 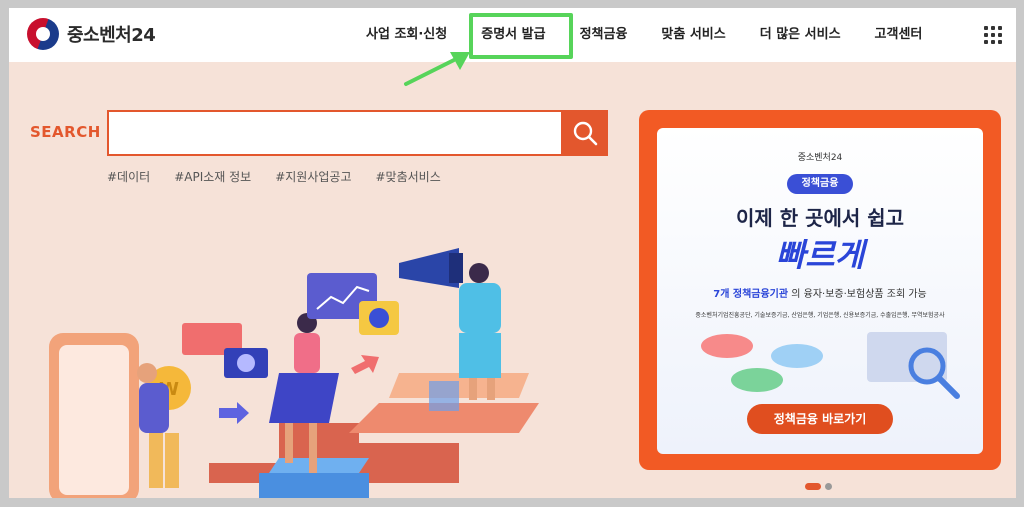 I want to click on site-logo: 중소벤처24, so click(x=91, y=34).